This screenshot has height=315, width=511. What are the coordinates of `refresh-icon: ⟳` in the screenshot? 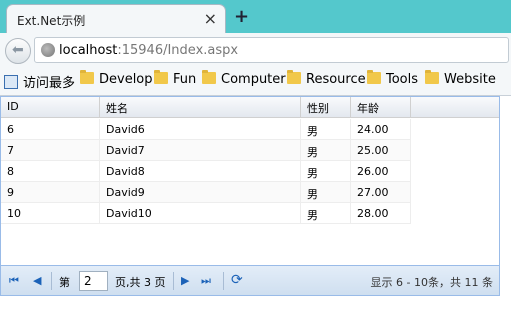 It's located at (237, 280).